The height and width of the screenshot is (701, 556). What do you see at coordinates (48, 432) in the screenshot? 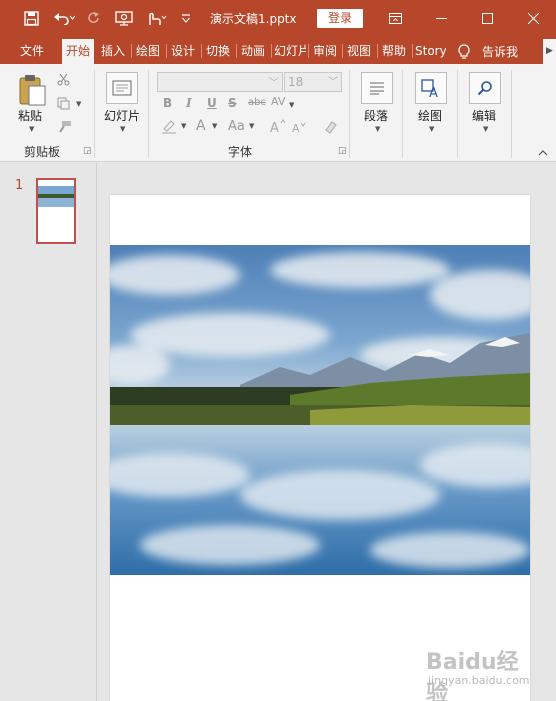
I see `thumbnail-pane: 1` at bounding box center [48, 432].